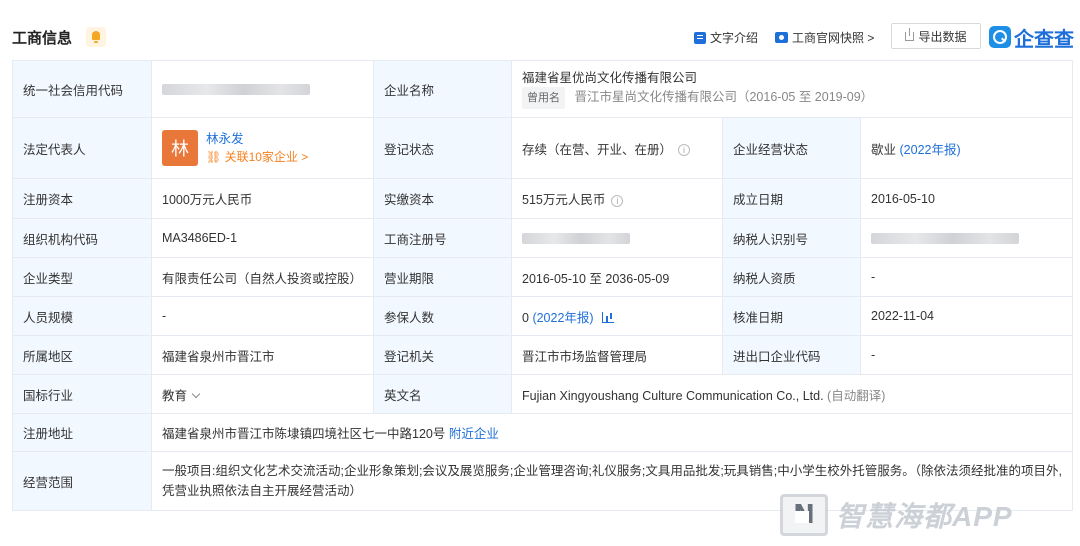 The image size is (1080, 546). Describe the element at coordinates (42, 38) in the screenshot. I see `section-title: 工商信息` at that location.